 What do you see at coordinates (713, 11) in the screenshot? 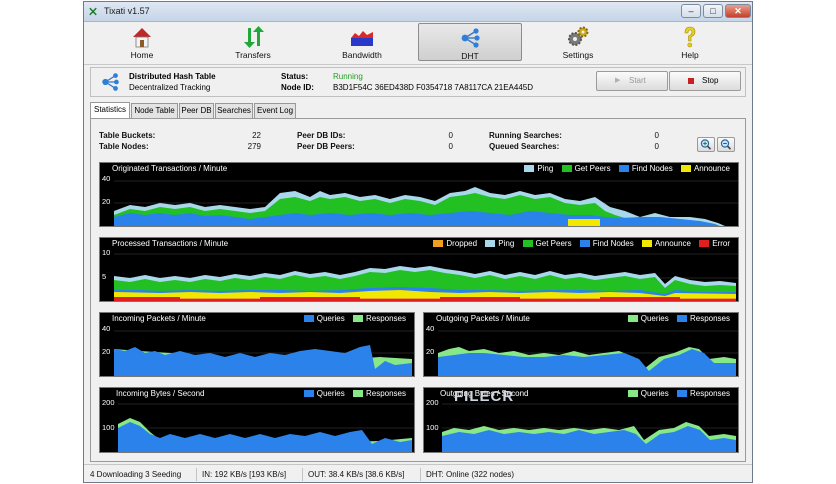
I see `maximize-button: □` at bounding box center [713, 11].